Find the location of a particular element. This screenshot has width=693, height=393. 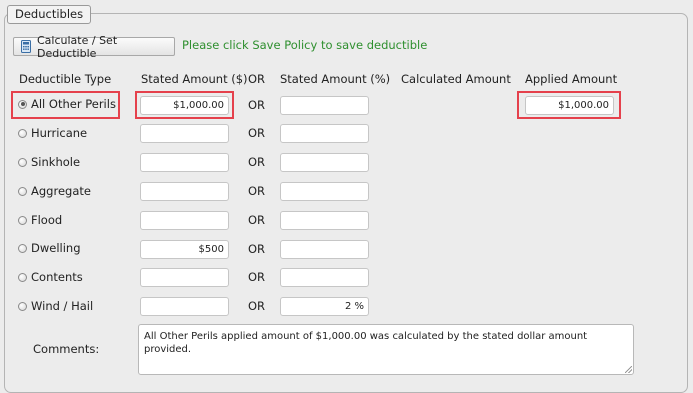

header-or: OR is located at coordinates (257, 79).